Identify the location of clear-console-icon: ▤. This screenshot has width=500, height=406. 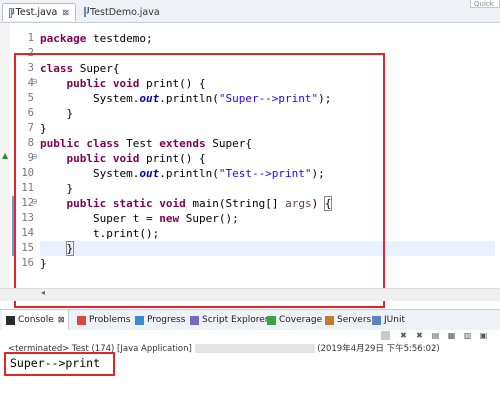
(435, 335).